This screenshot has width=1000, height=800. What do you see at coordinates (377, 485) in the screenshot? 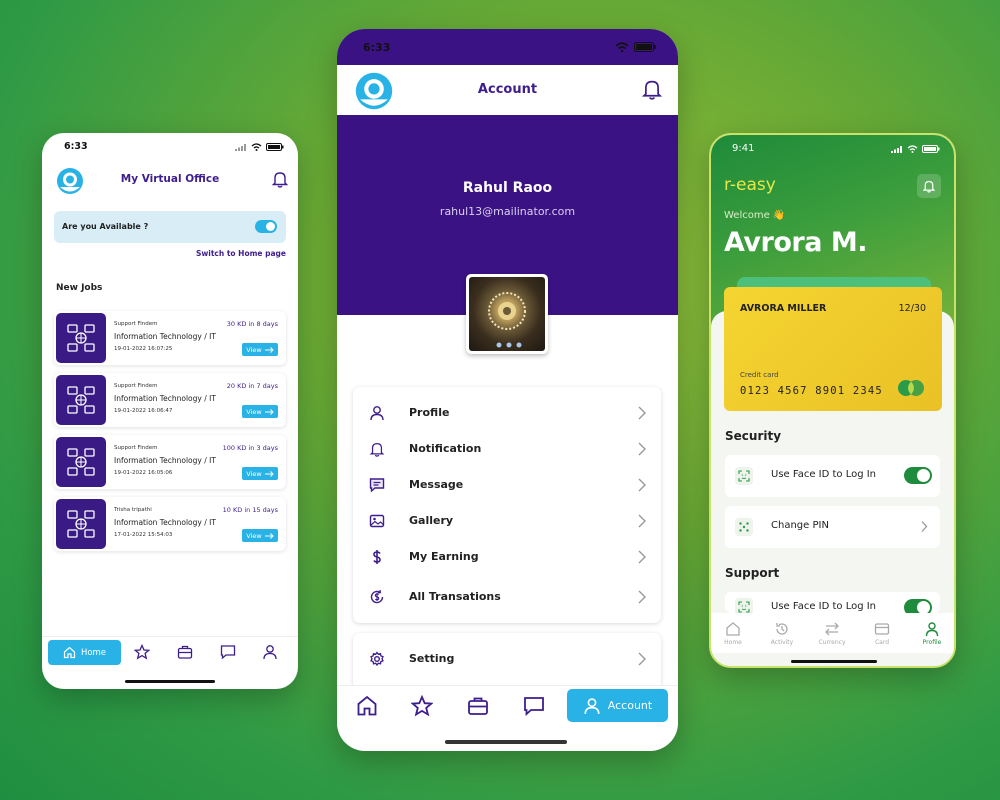
I see `message-icon` at bounding box center [377, 485].